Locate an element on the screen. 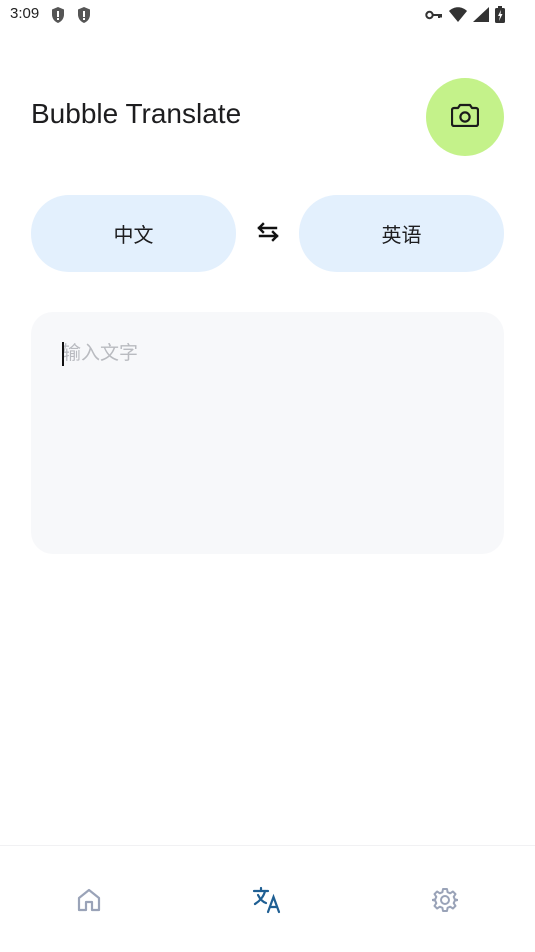 The height and width of the screenshot is (952, 535). target-language-button: 英语 is located at coordinates (401, 233).